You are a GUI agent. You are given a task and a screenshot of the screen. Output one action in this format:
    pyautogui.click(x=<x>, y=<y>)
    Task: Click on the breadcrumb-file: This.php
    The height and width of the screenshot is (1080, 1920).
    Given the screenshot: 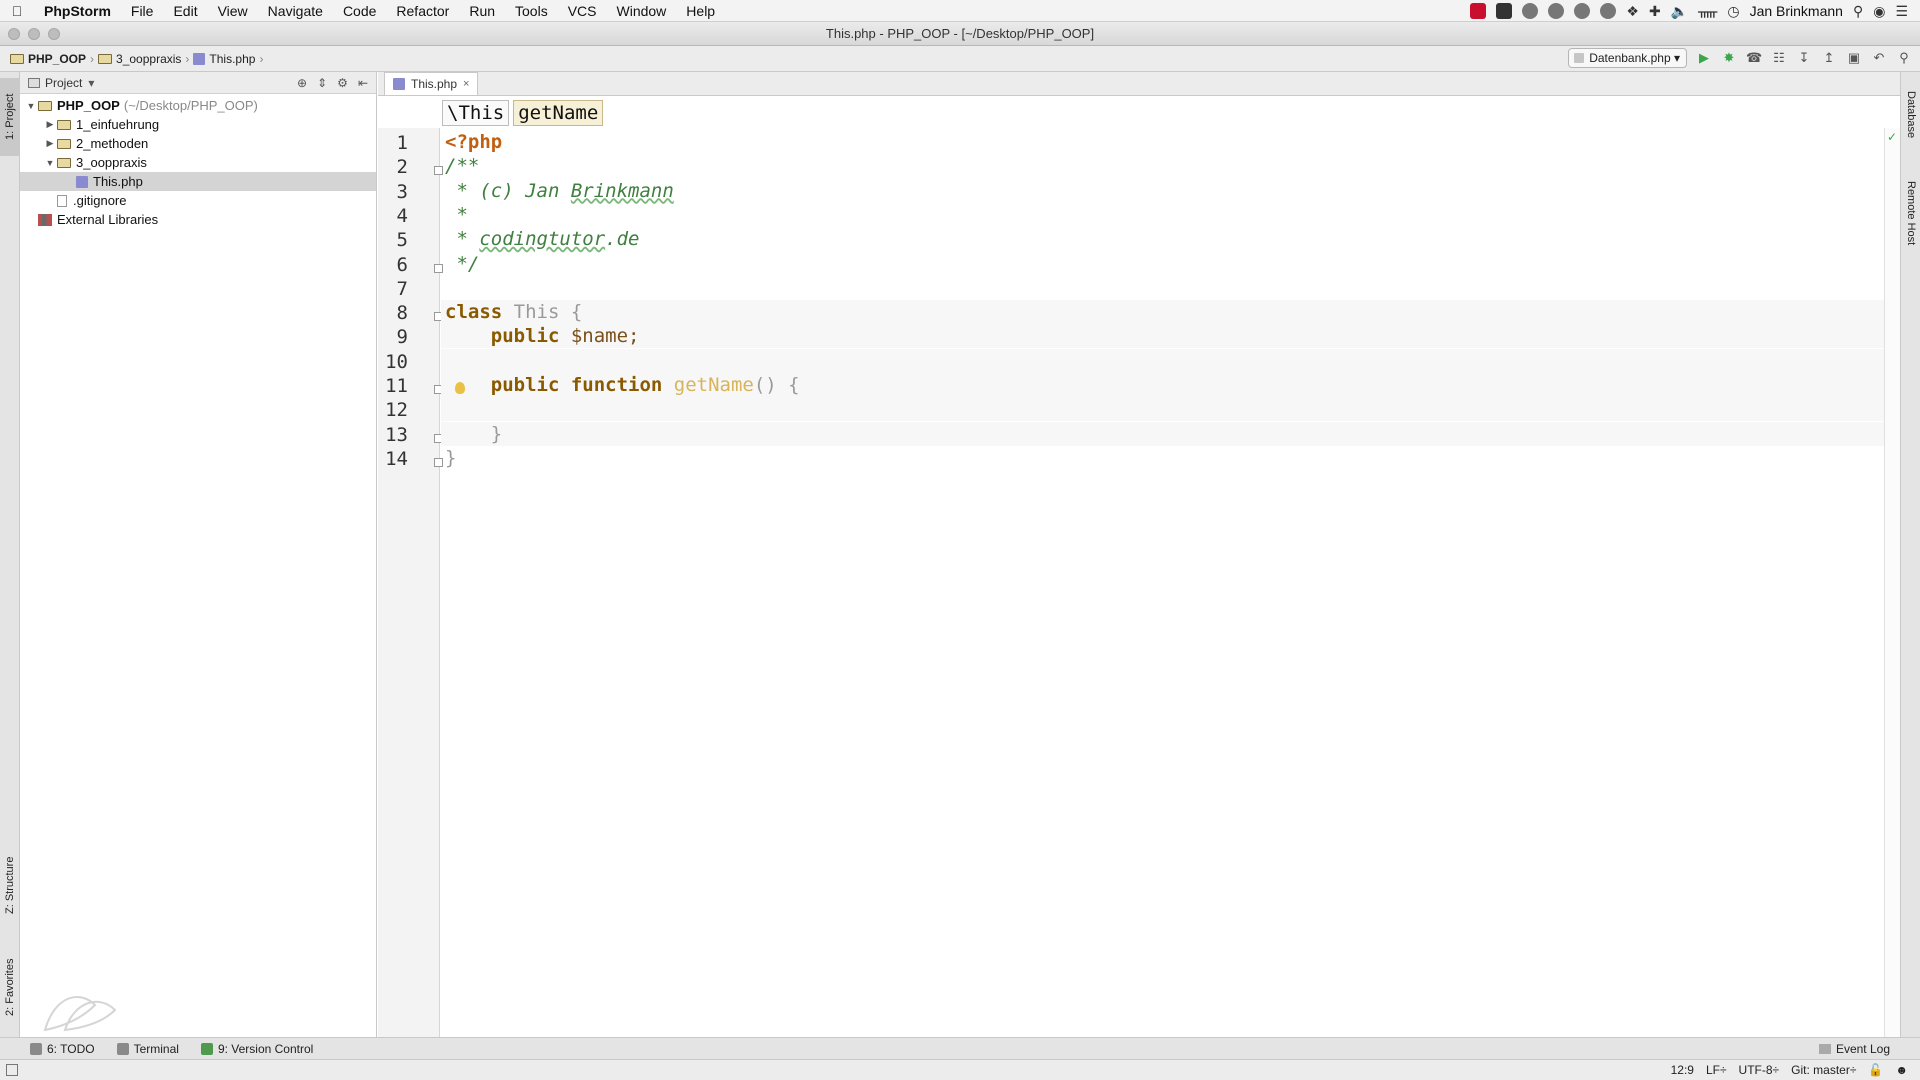 What is the action you would take?
    pyautogui.click(x=232, y=59)
    